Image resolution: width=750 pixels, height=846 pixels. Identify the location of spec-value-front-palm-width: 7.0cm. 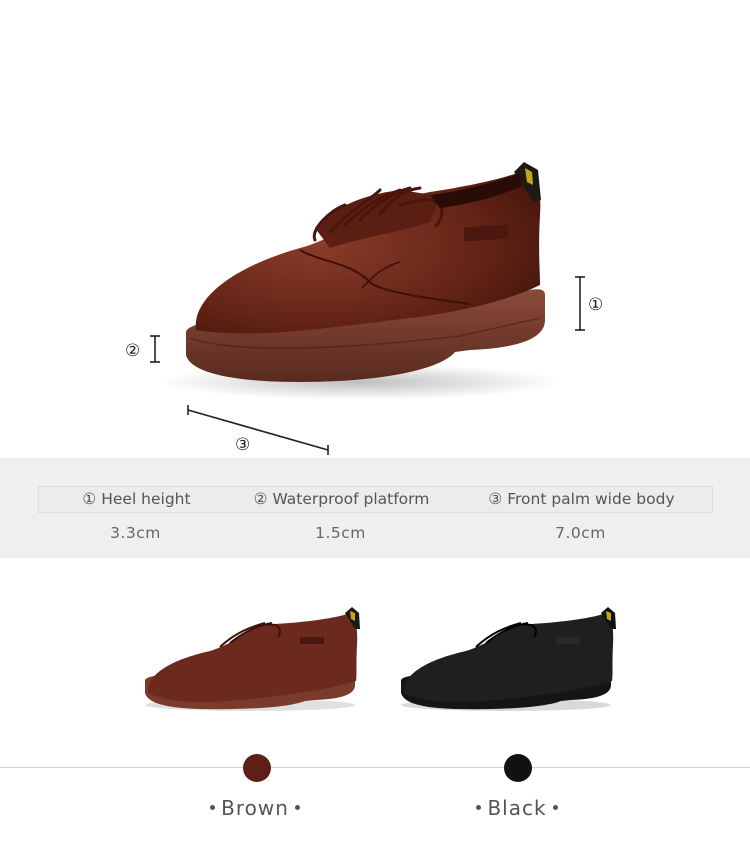
(580, 533).